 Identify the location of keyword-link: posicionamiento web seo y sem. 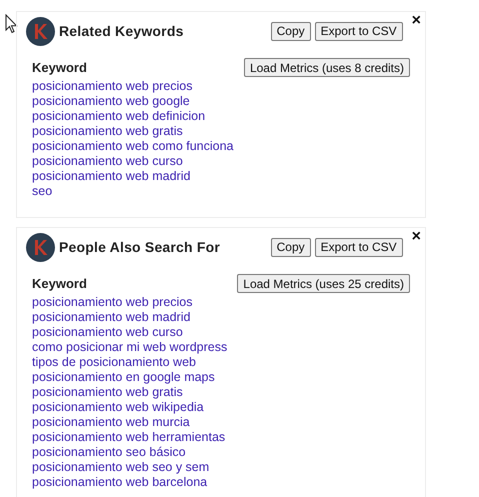
(130, 467).